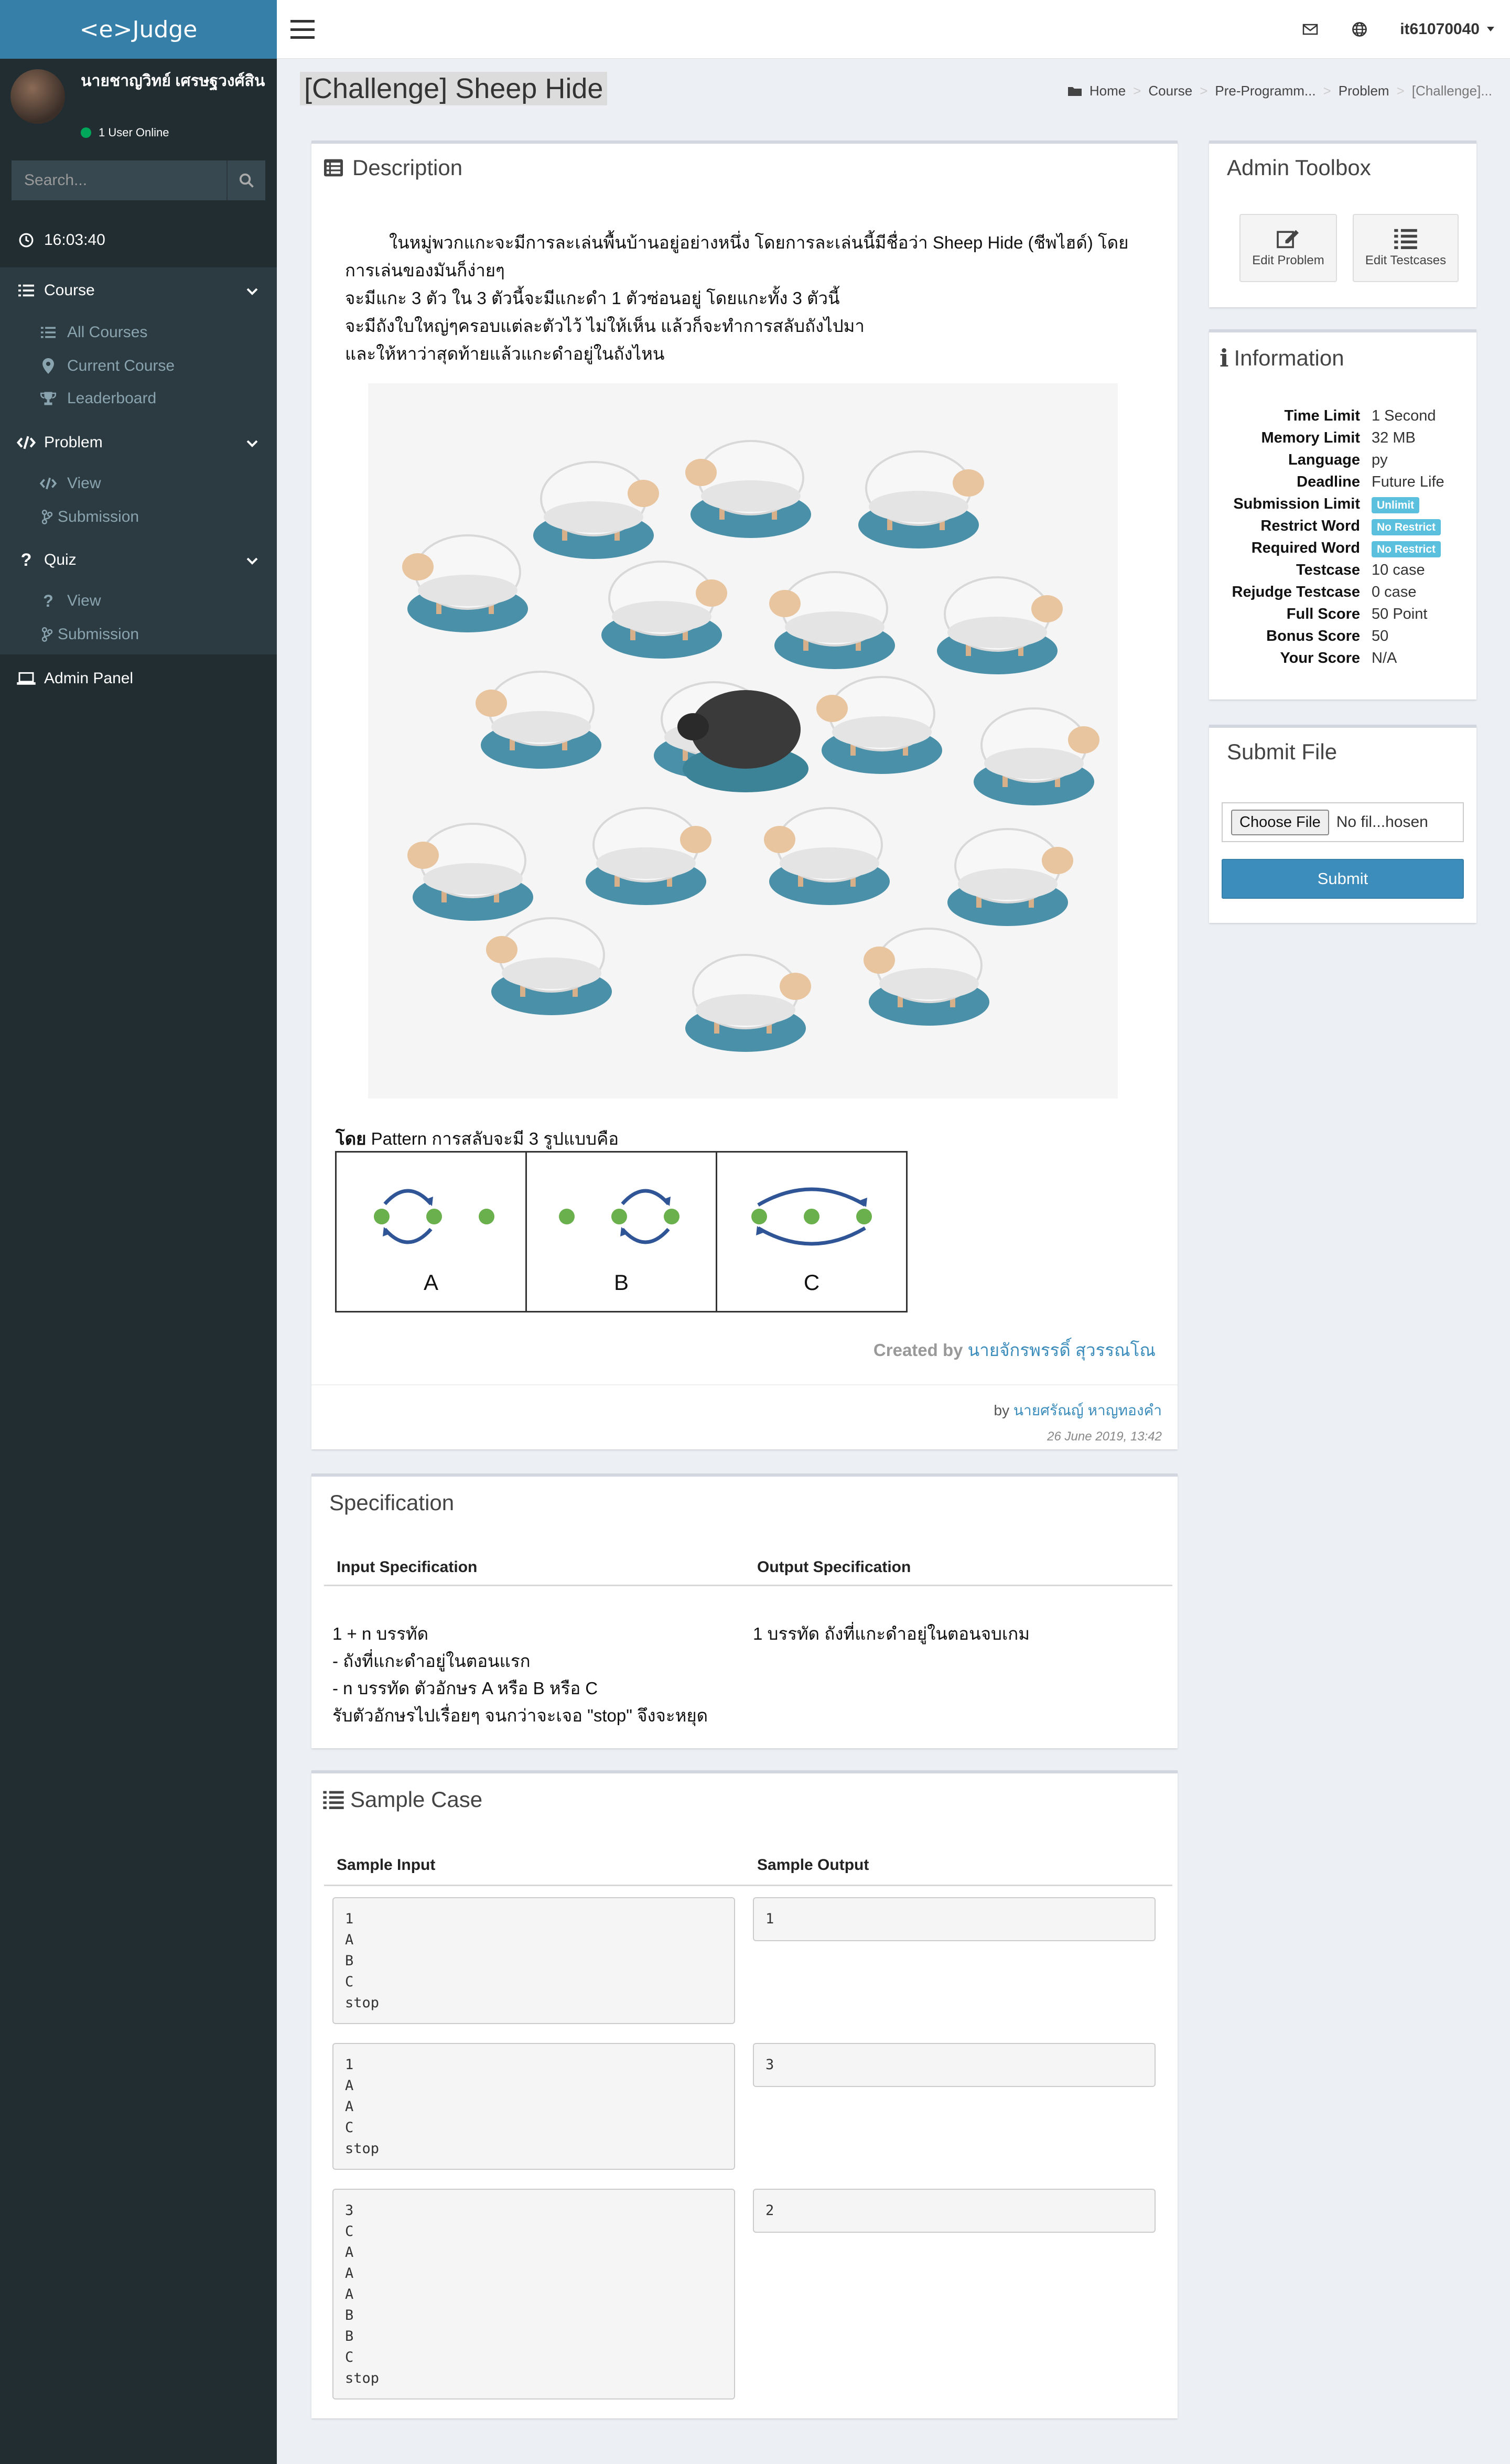 The width and height of the screenshot is (1510, 2464). Describe the element at coordinates (430, 1282) in the screenshot. I see `pattern-a-label: A` at that location.